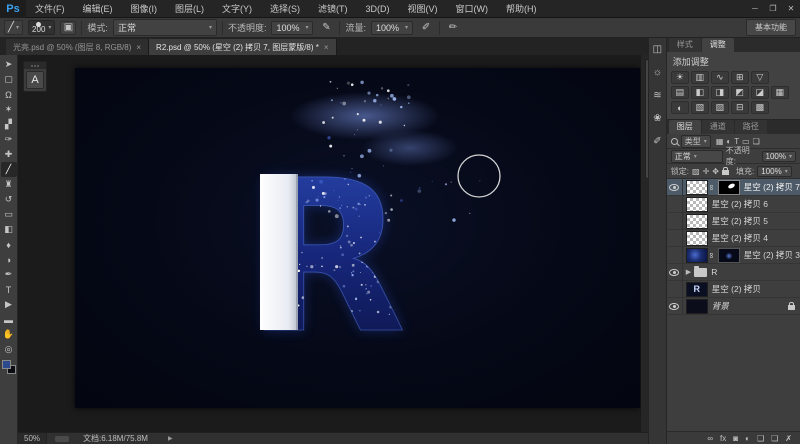 The height and width of the screenshot is (444, 800). What do you see at coordinates (62, 438) in the screenshot?
I see `horizontal-scrollbar` at bounding box center [62, 438].